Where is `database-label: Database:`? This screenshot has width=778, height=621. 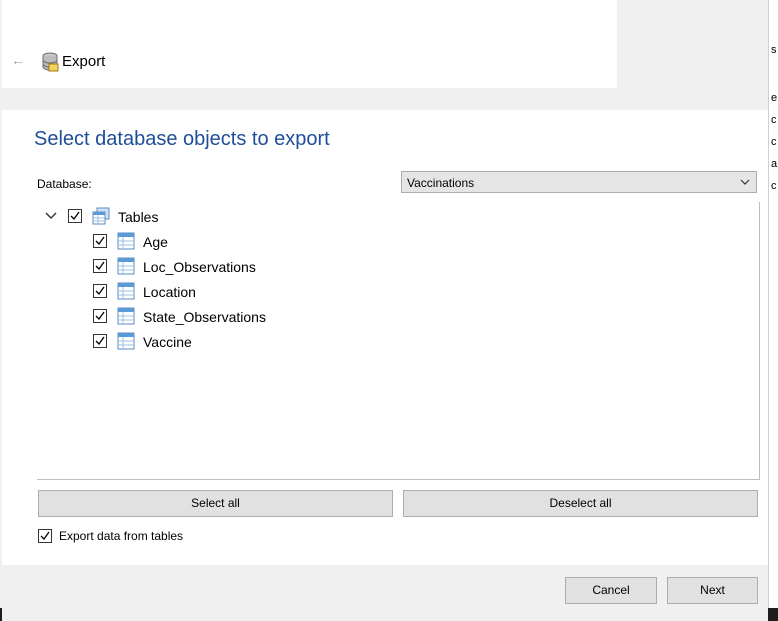
database-label: Database: is located at coordinates (64, 184).